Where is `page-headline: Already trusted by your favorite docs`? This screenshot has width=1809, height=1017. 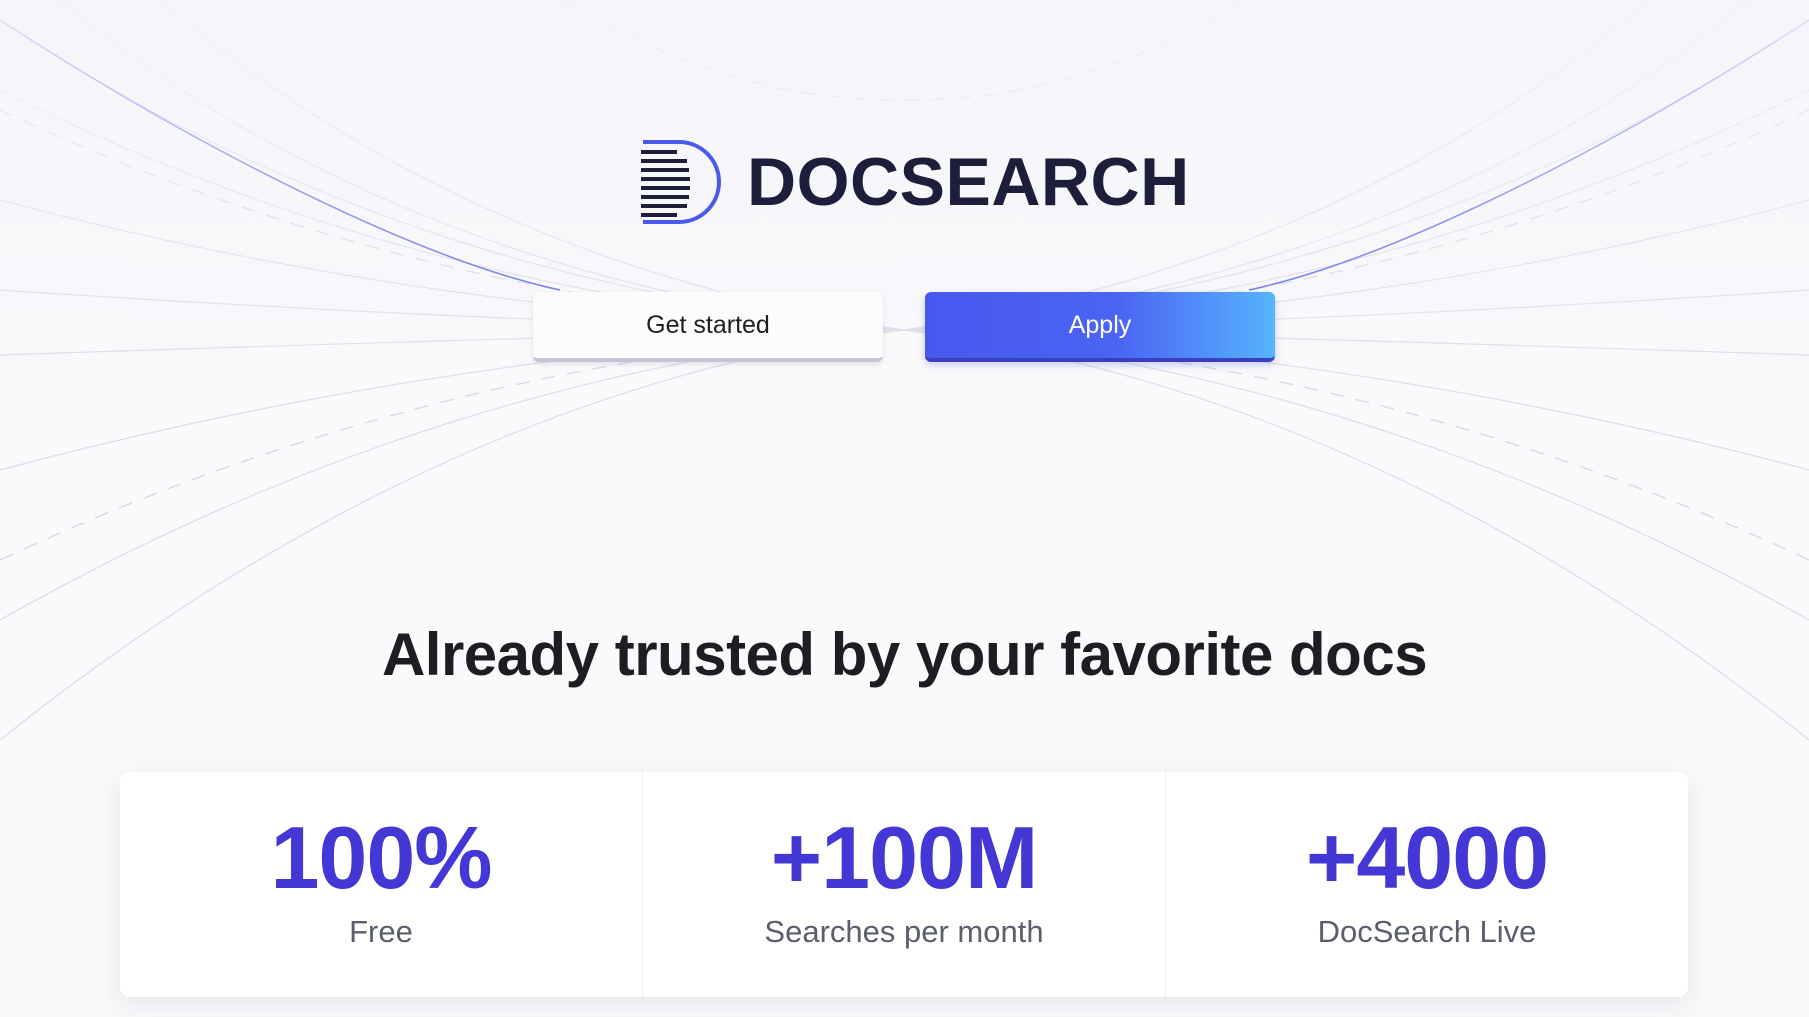 page-headline: Already trusted by your favorite docs is located at coordinates (904, 654).